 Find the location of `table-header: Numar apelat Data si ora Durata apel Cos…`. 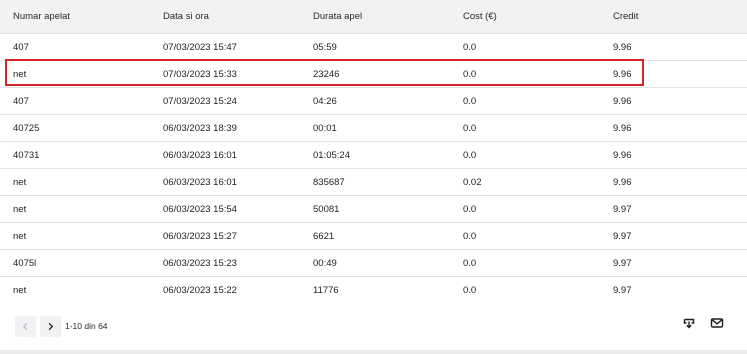

table-header: Numar apelat Data si ora Durata apel Cos… is located at coordinates (373, 17).